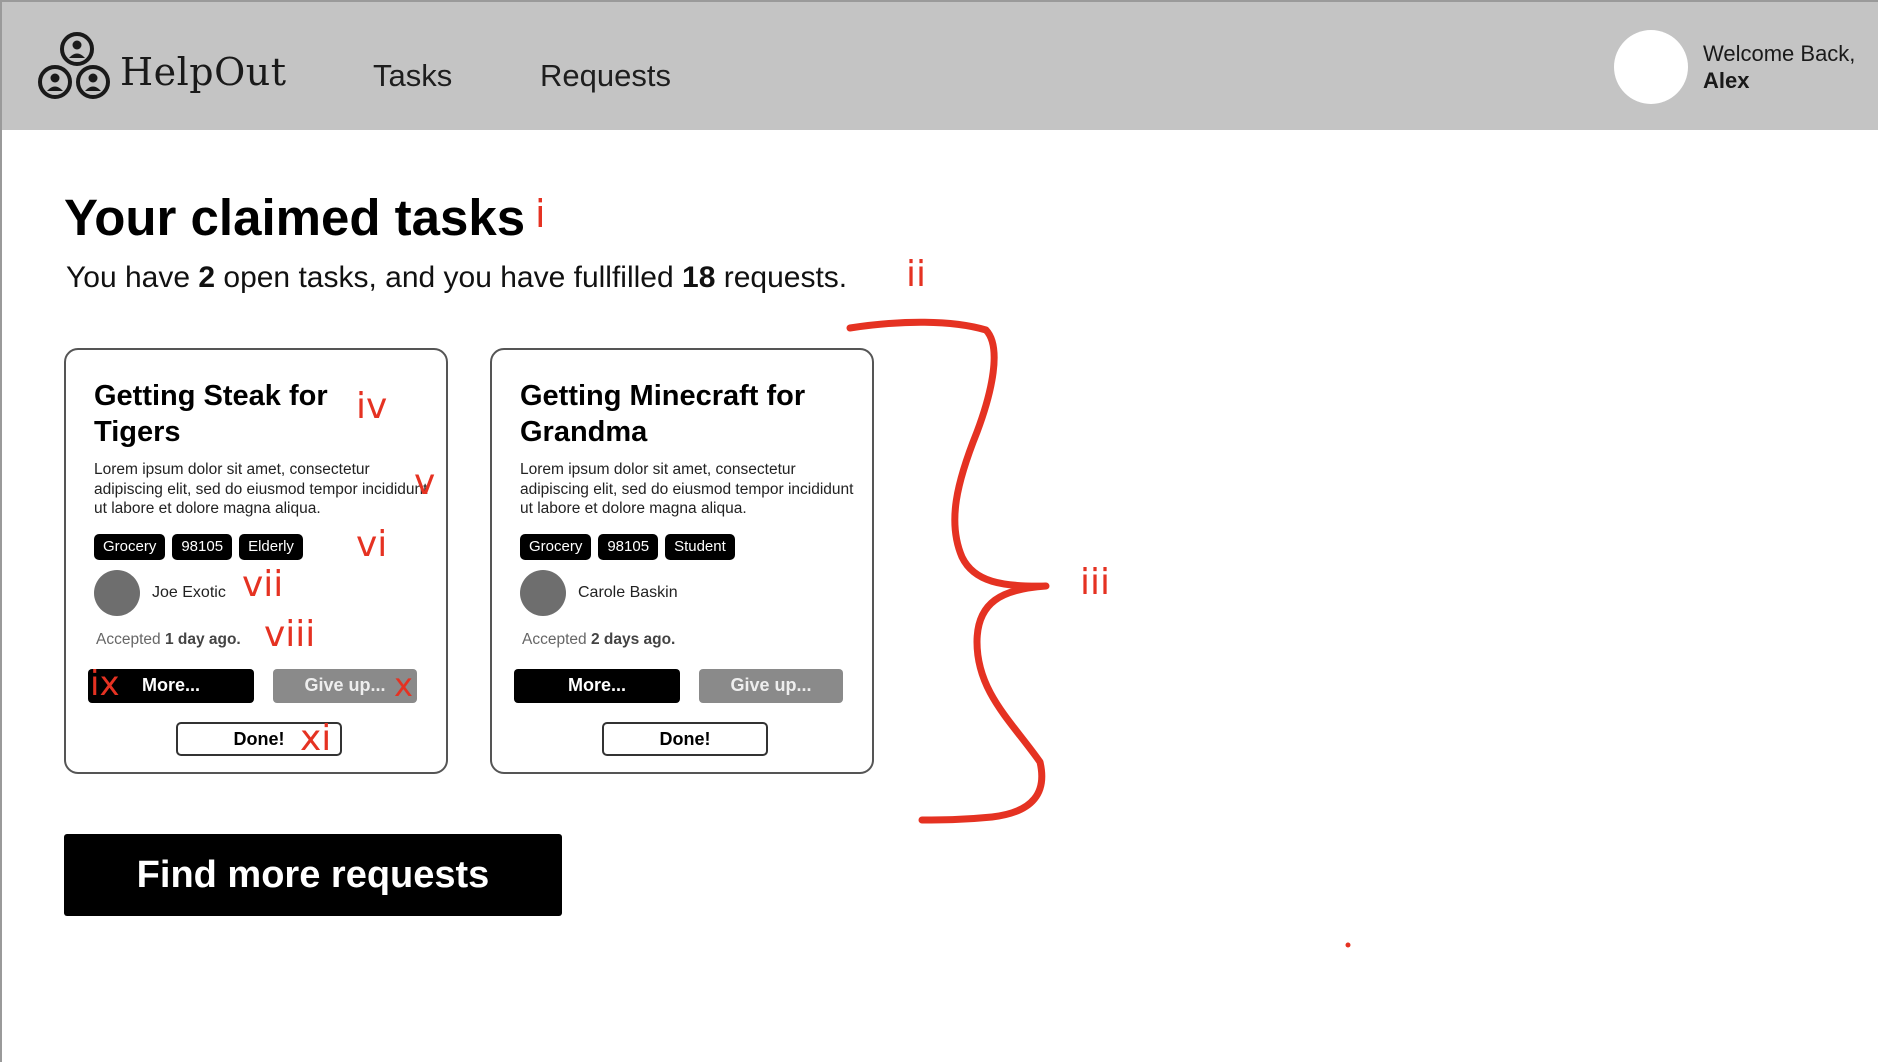 This screenshot has width=1878, height=1062. What do you see at coordinates (105, 684) in the screenshot?
I see `annotation-label: ix` at bounding box center [105, 684].